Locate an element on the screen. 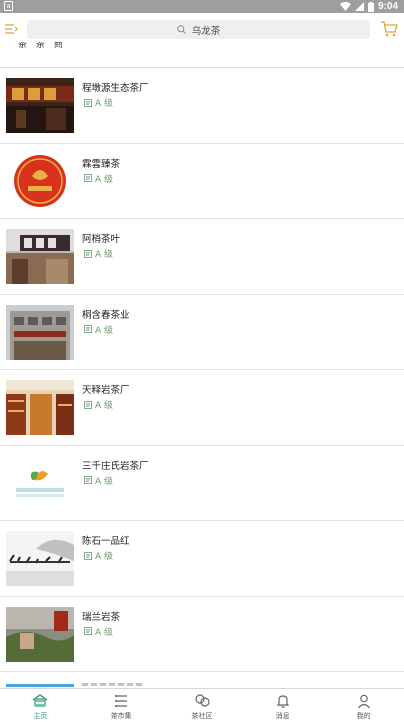  search-icon is located at coordinates (181, 29).